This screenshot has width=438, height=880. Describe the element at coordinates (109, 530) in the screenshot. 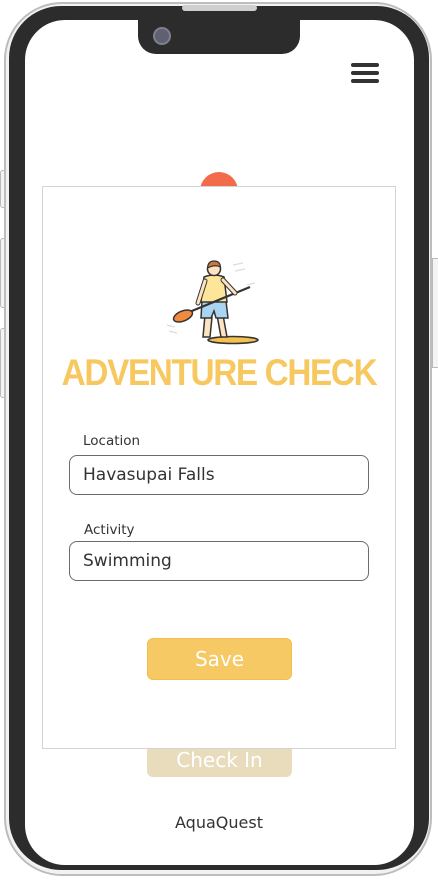

I see `activity-label: Activity` at that location.